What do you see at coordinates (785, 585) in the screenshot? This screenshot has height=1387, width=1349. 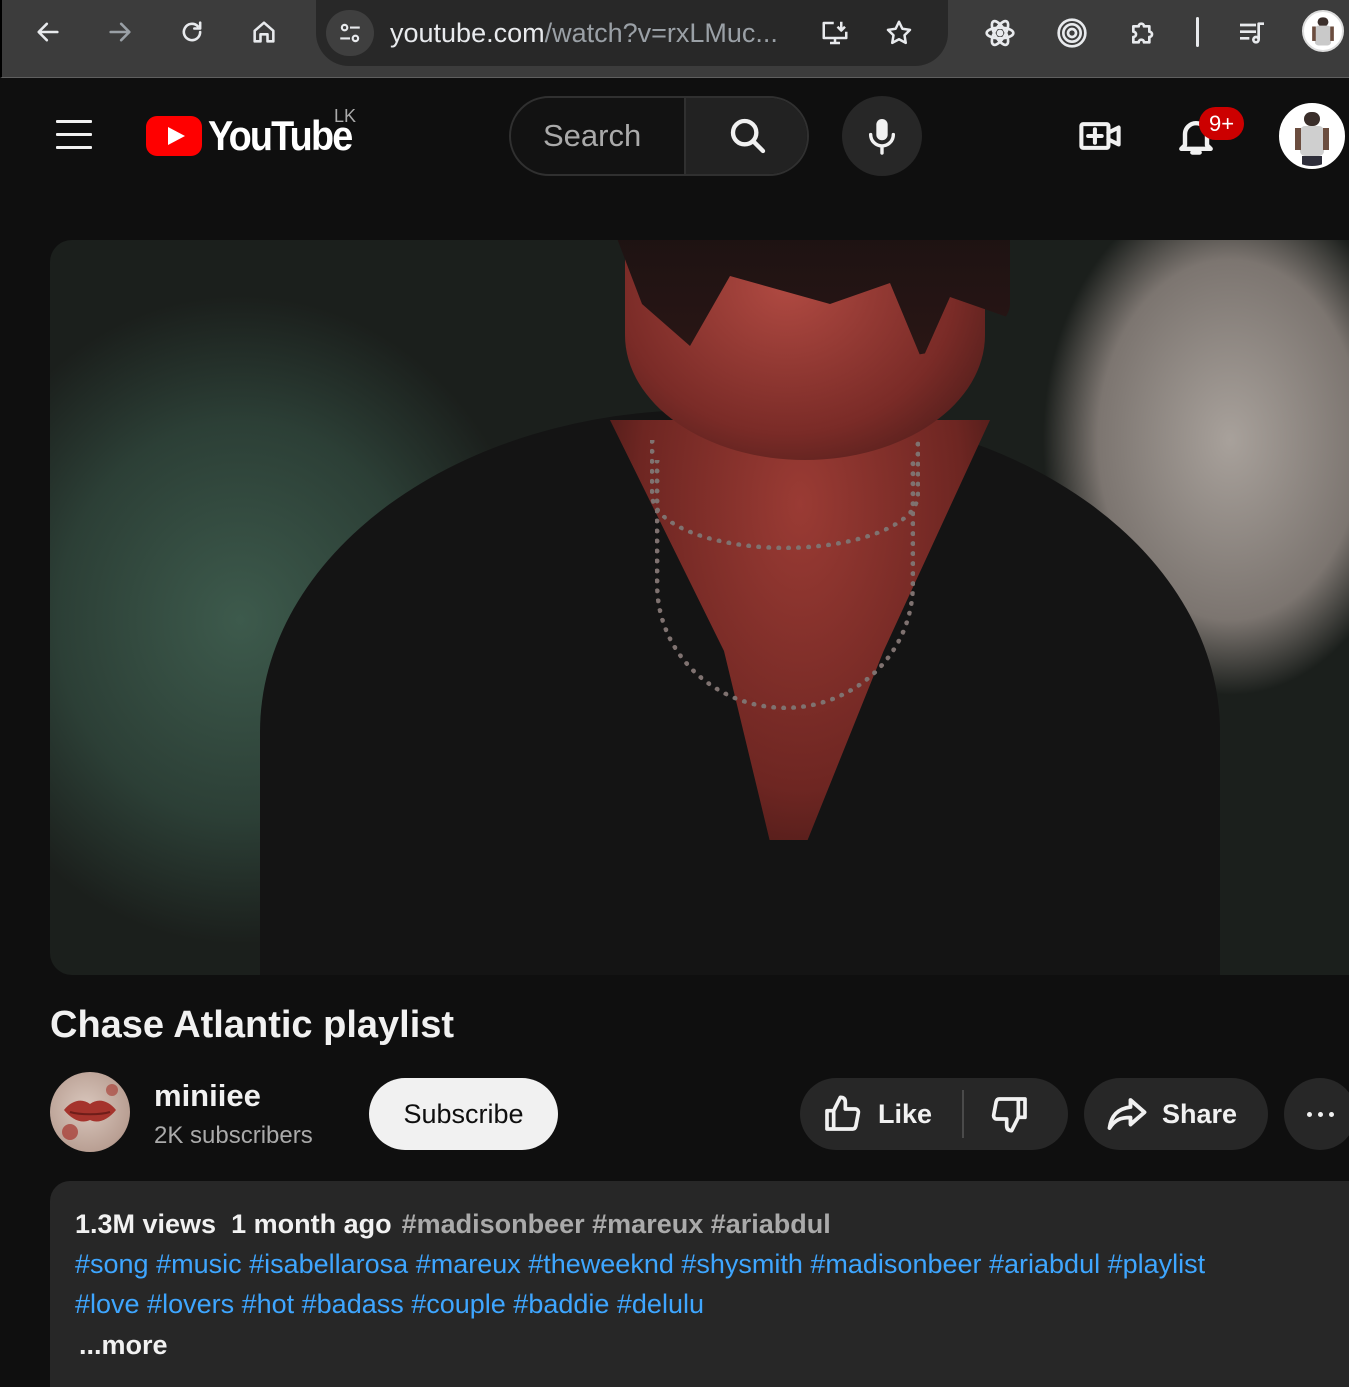 I see `video-frame-necklace` at bounding box center [785, 585].